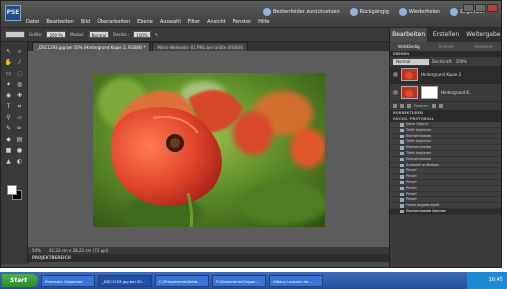 The image size is (507, 289). I want to click on subtab-assistent: Assistent, so click(483, 46).